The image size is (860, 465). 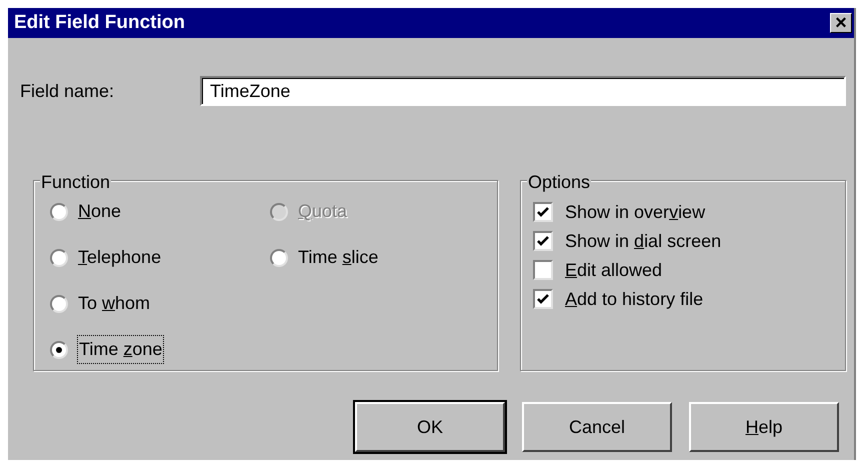 What do you see at coordinates (68, 91) in the screenshot?
I see `field-label: Field name:` at bounding box center [68, 91].